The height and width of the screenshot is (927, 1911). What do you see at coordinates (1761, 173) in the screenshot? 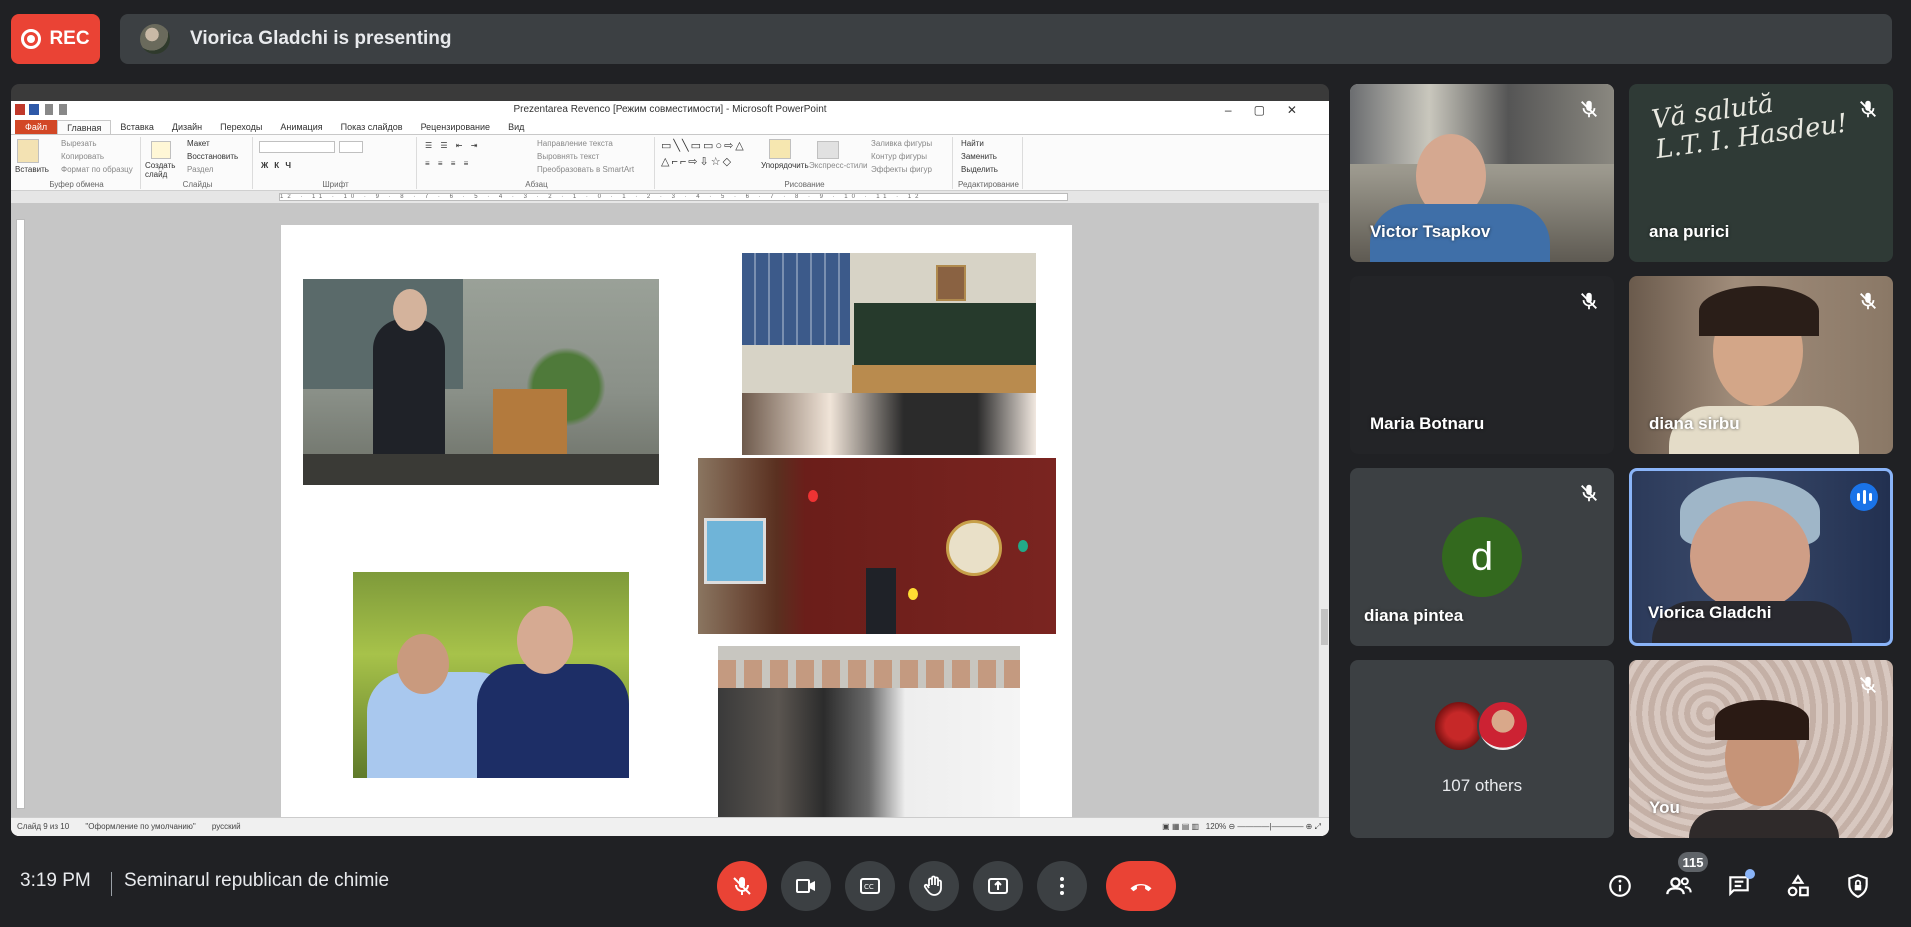
I see `participant-tile: Vă salută L.T. I. Hasdeu! ana purici` at bounding box center [1761, 173].